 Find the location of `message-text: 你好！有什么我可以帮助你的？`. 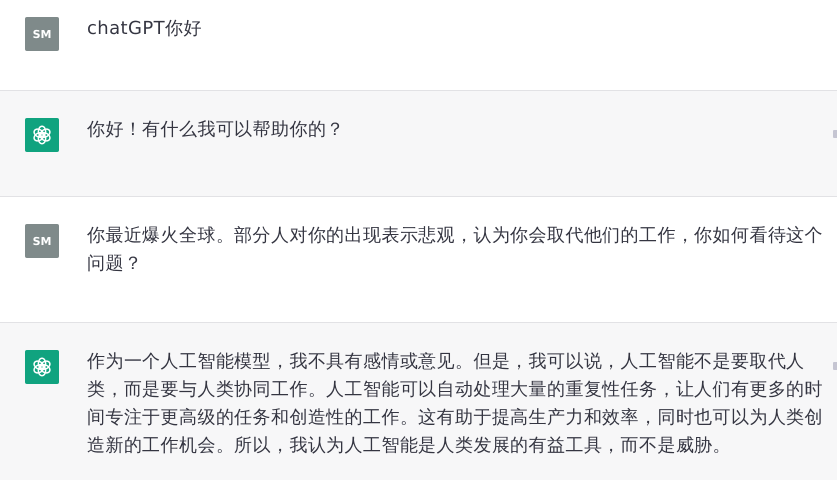

message-text: 你好！有什么我可以帮助你的？ is located at coordinates (216, 130).